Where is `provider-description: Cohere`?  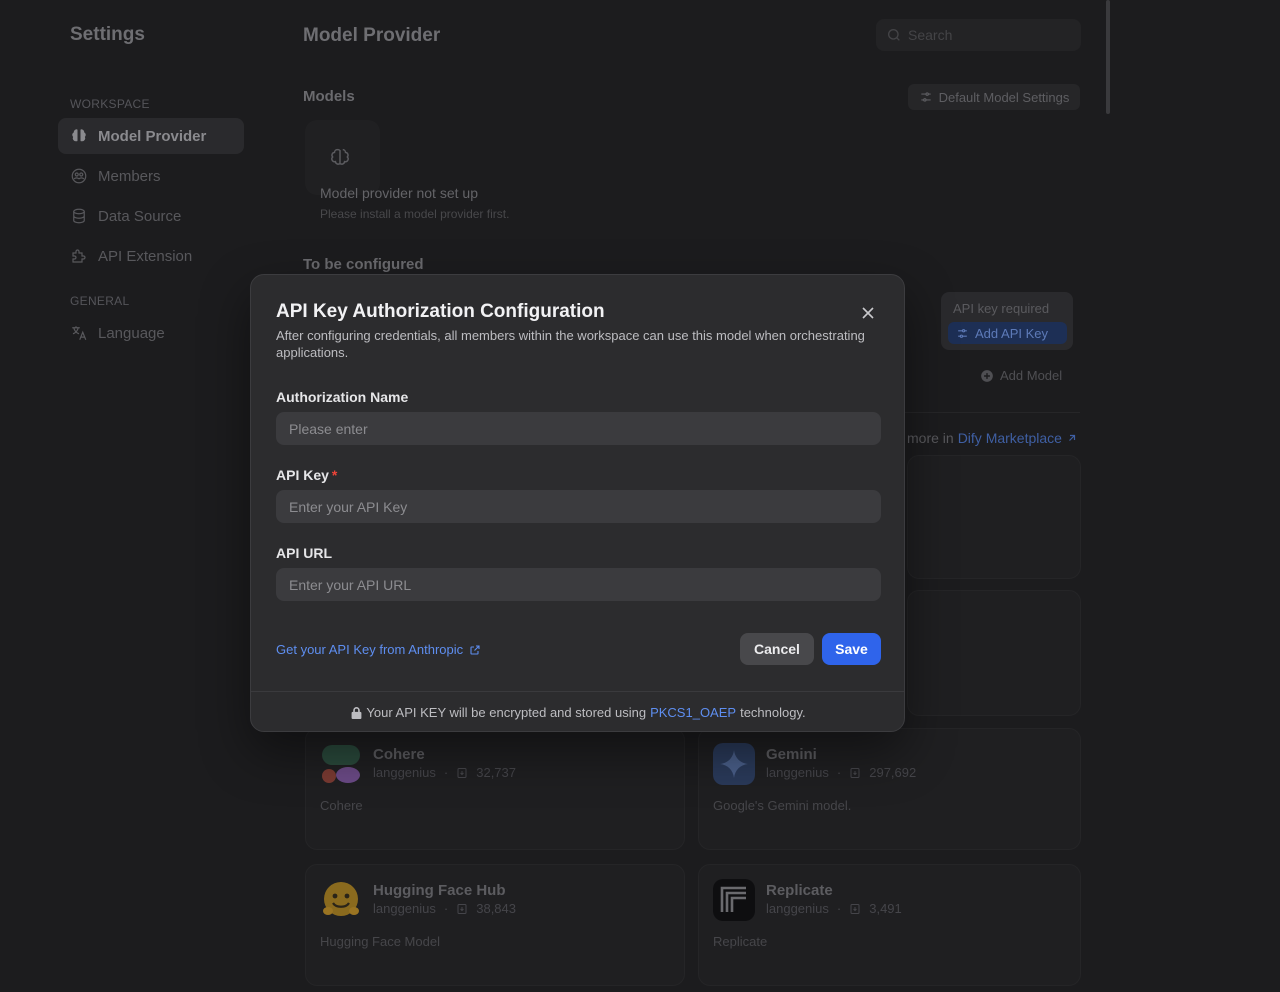
provider-description: Cohere is located at coordinates (341, 805).